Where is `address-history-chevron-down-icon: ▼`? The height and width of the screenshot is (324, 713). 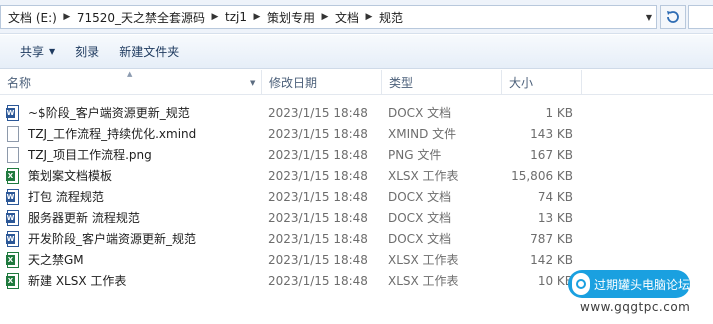 address-history-chevron-down-icon: ▼ is located at coordinates (649, 17).